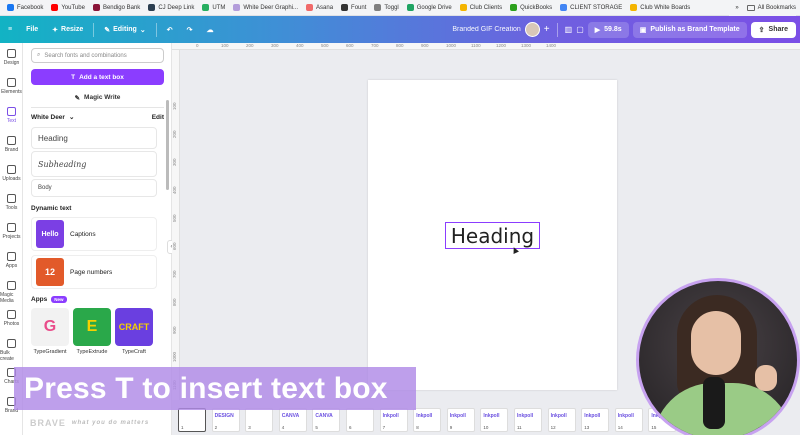 The image size is (800, 435). Describe the element at coordinates (11, 231) in the screenshot. I see `rail-item-projects: Projects` at that location.